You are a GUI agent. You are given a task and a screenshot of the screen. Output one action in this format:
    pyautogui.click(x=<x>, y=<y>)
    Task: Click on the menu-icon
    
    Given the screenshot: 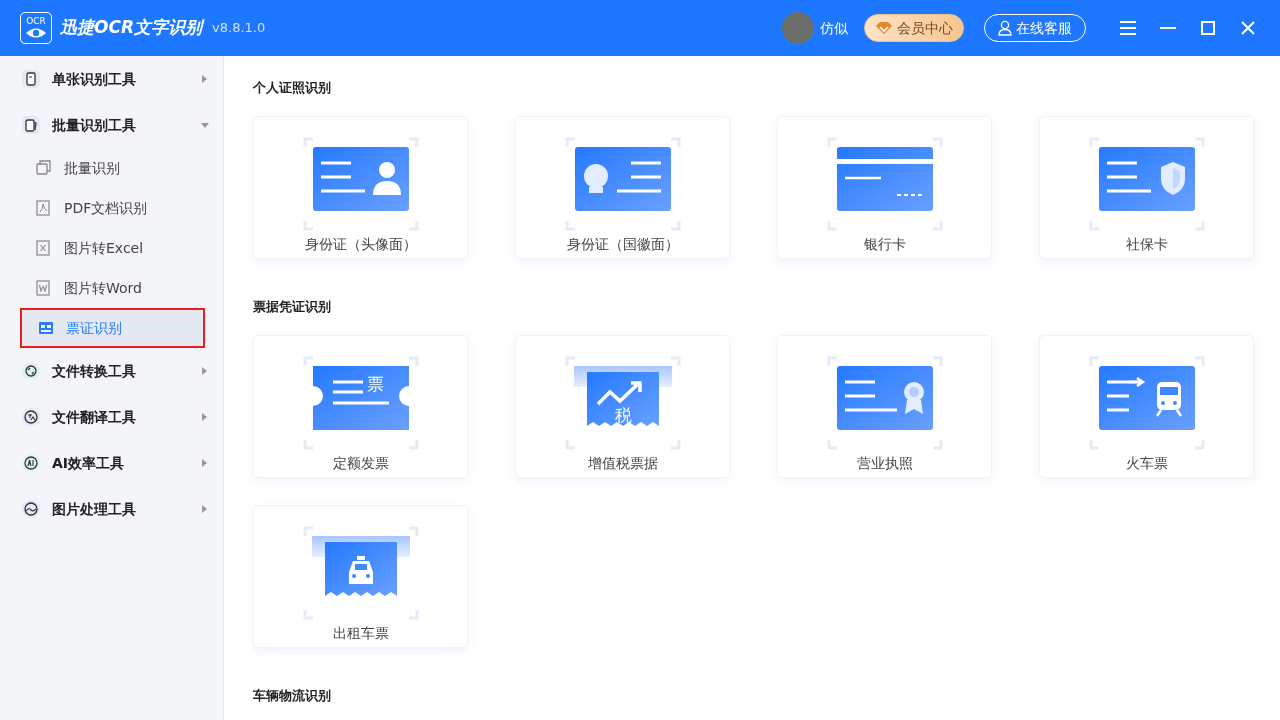 What is the action you would take?
    pyautogui.click(x=1128, y=28)
    